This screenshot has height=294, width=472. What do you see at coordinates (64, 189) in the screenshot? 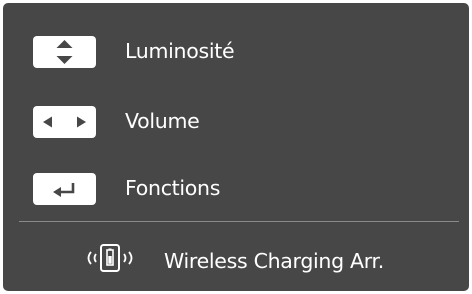
I see `enter-return-icon` at bounding box center [64, 189].